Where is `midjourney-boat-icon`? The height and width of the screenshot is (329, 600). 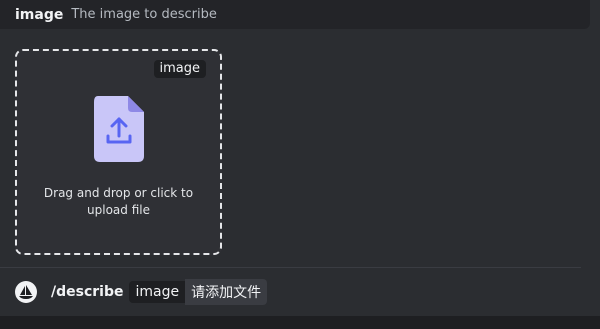
midjourney-boat-icon is located at coordinates (26, 292).